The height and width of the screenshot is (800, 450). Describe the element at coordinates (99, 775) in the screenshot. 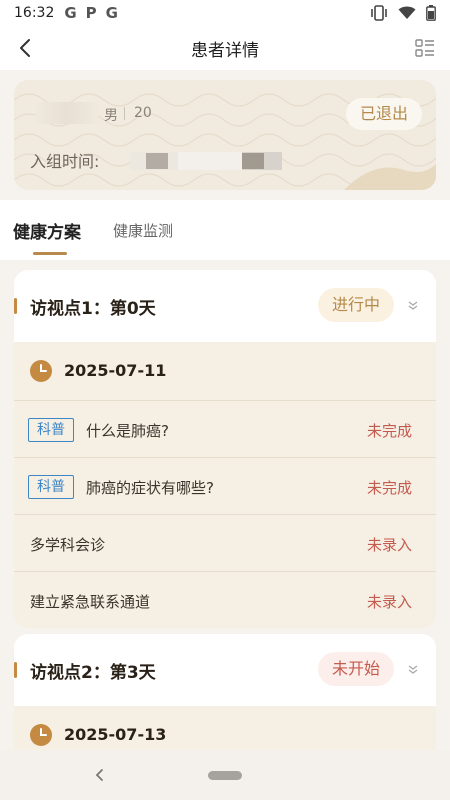

I see `system-back-icon` at that location.